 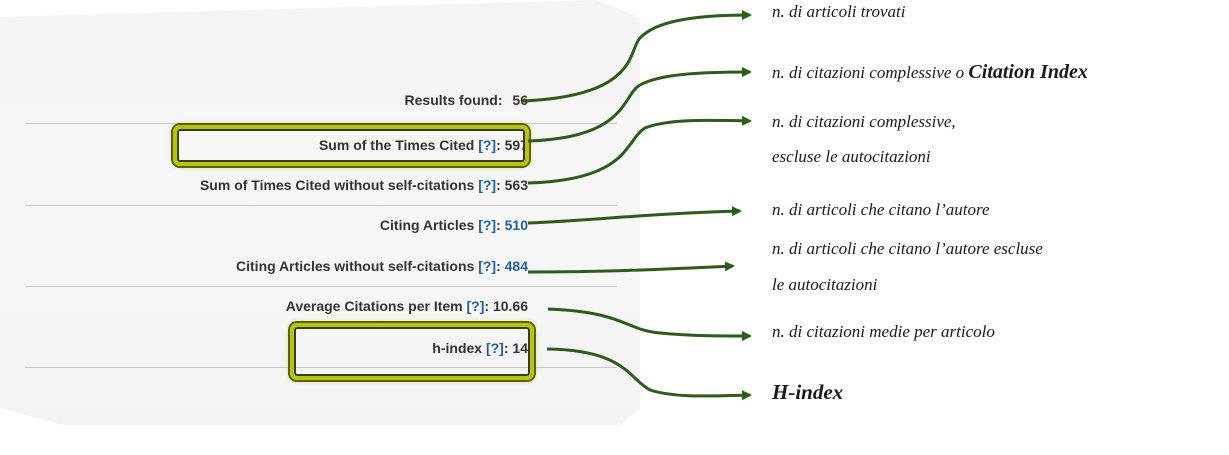 What do you see at coordinates (649, 324) in the screenshot?
I see `arrow-average-citations` at bounding box center [649, 324].